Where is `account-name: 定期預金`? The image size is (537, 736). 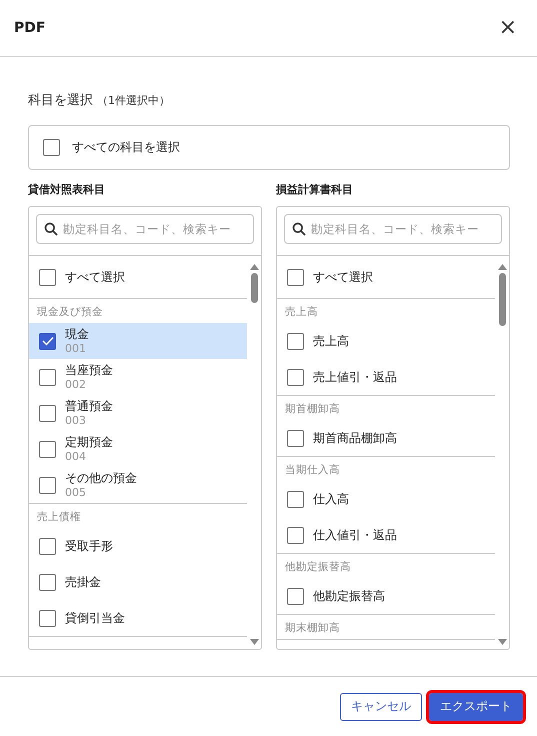
account-name: 定期預金 is located at coordinates (89, 442).